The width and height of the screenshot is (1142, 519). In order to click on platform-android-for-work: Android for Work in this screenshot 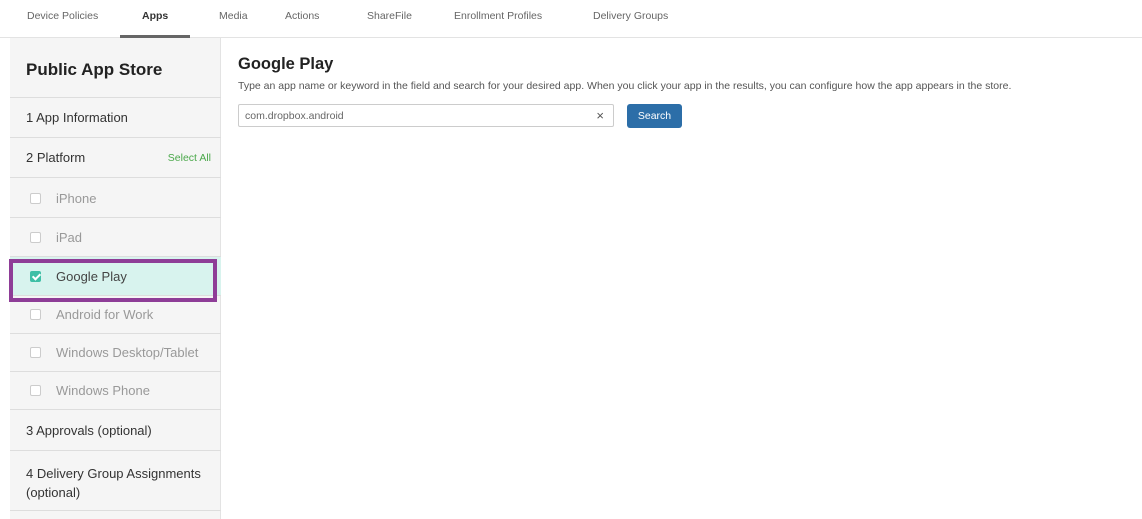, I will do `click(115, 315)`.